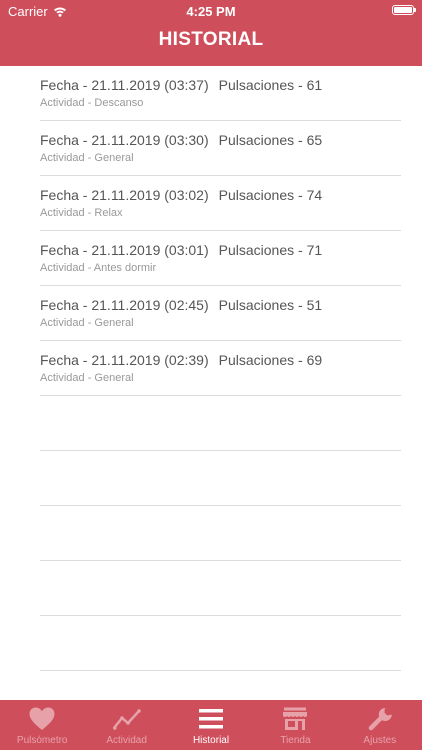  What do you see at coordinates (124, 140) in the screenshot?
I see `record-date: Fecha - 21.11.2019 (03:30)` at bounding box center [124, 140].